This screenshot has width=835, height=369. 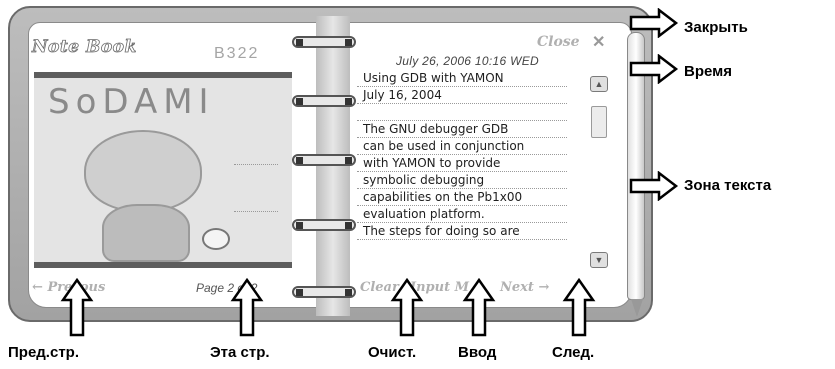 What do you see at coordinates (237, 53) in the screenshot?
I see `notebook-code: B322` at bounding box center [237, 53].